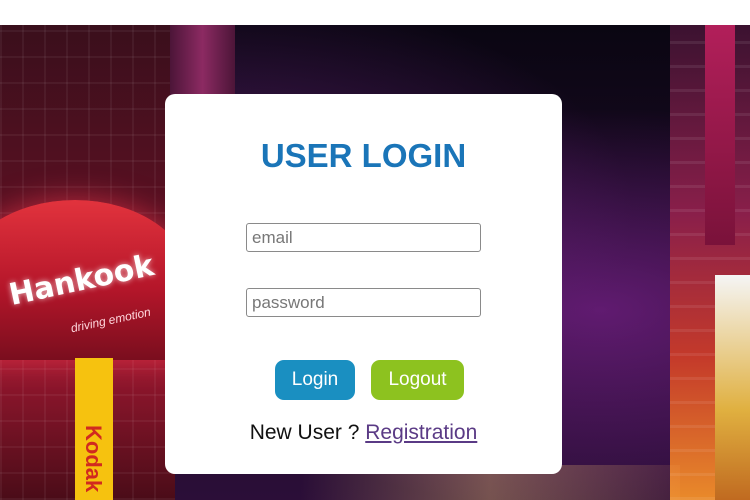 Image resolution: width=750 pixels, height=500 pixels. Describe the element at coordinates (732, 387) in the screenshot. I see `right-building-panel` at that location.